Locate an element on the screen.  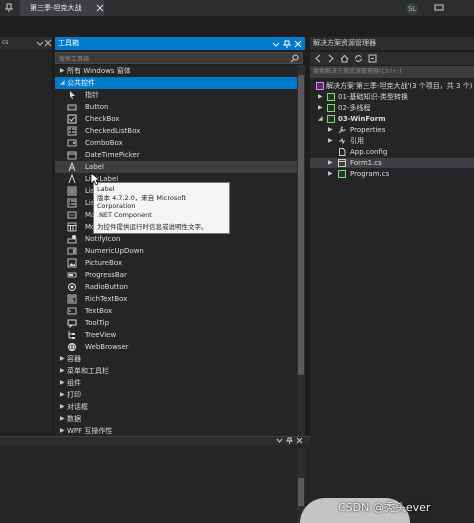
toolbox-item: NumericUpDown is located at coordinates (176, 251).